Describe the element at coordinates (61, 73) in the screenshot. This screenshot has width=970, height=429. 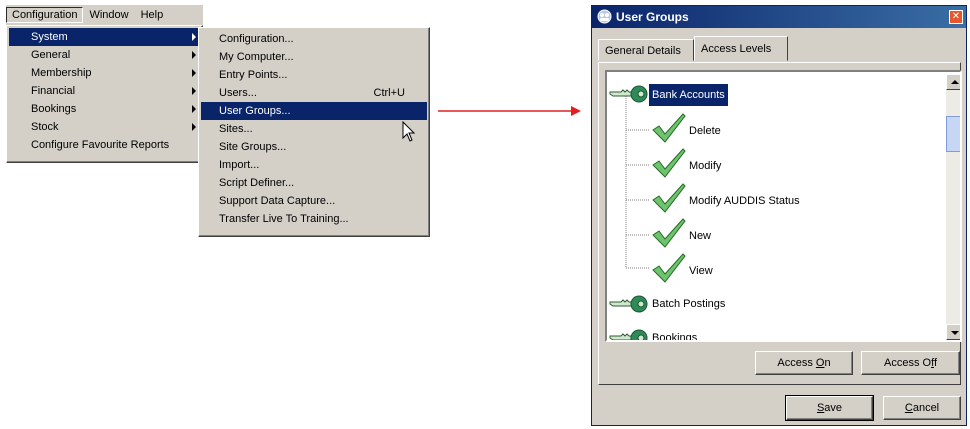
I see `menu-item-label: Membership` at that location.